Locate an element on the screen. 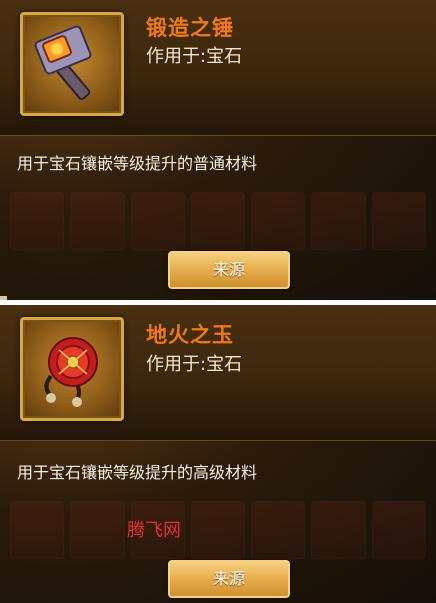 The image size is (436, 603). item-description: 用于宝石镶嵌等级提升的高级材料 is located at coordinates (137, 472).